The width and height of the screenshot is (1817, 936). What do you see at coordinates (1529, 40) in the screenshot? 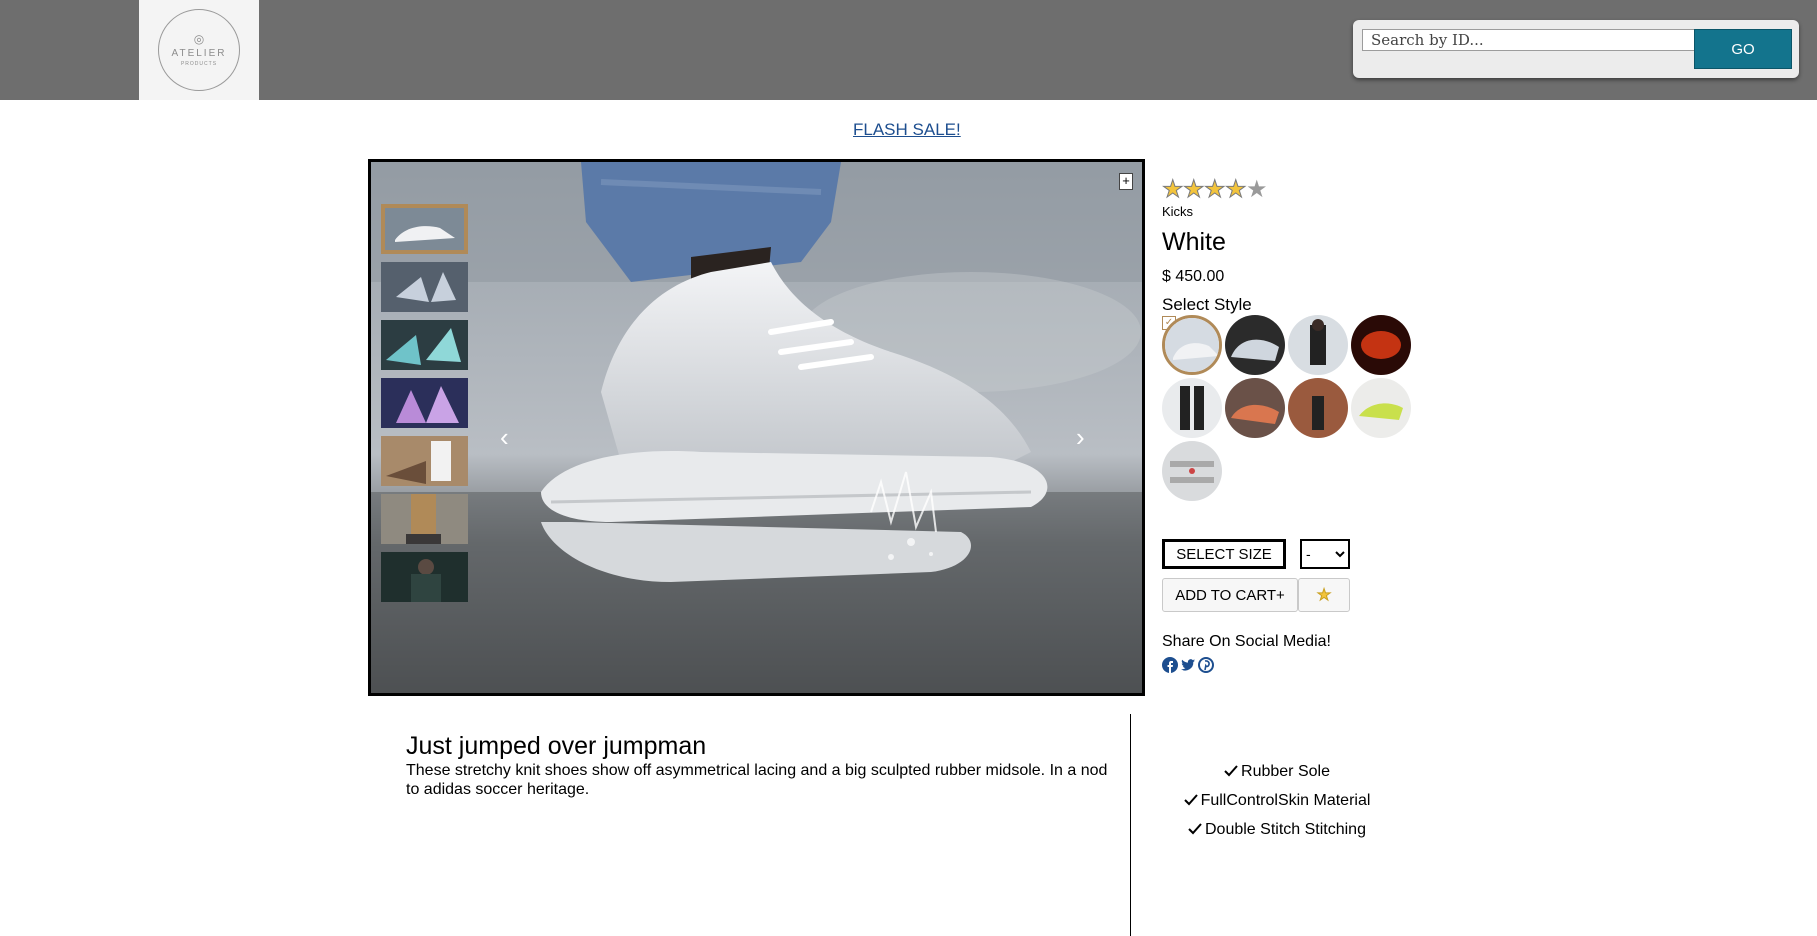
I see `search-input` at bounding box center [1529, 40].